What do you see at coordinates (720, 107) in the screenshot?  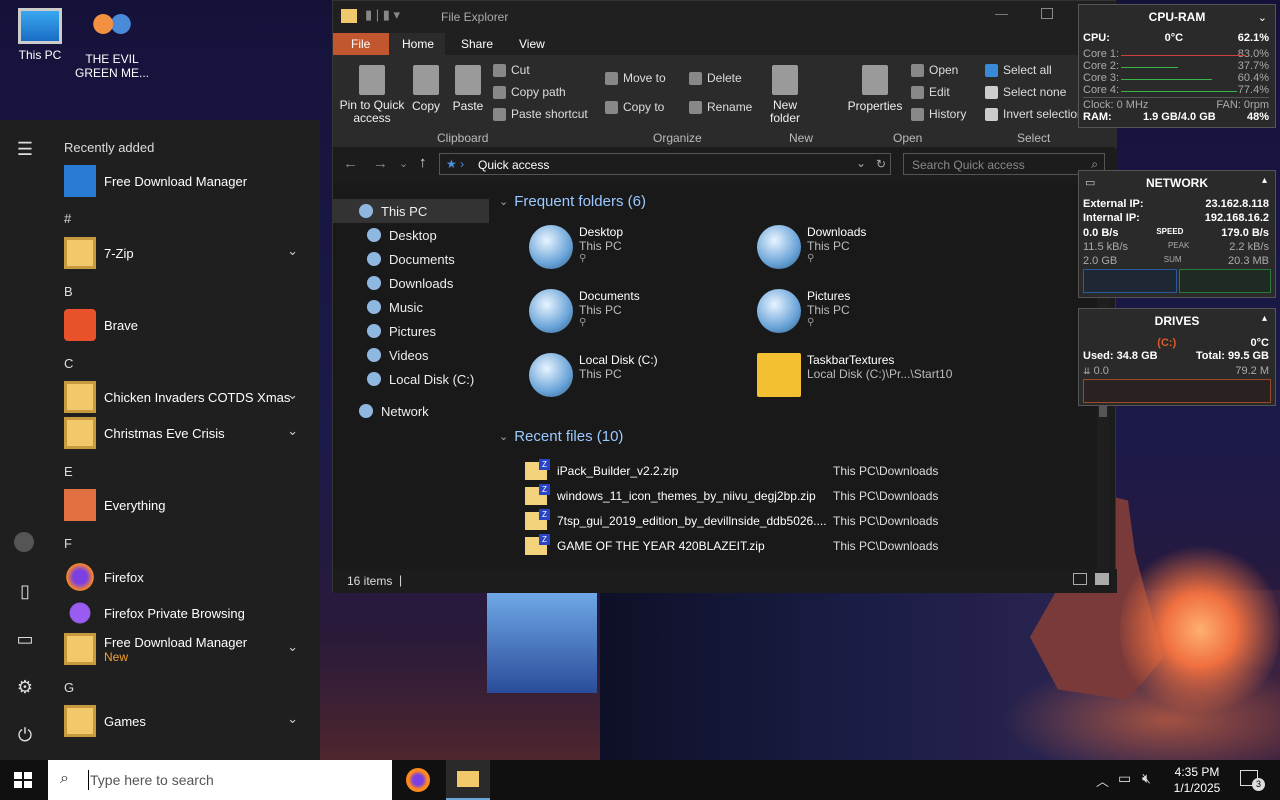 I see `rename-button: Rename` at bounding box center [720, 107].